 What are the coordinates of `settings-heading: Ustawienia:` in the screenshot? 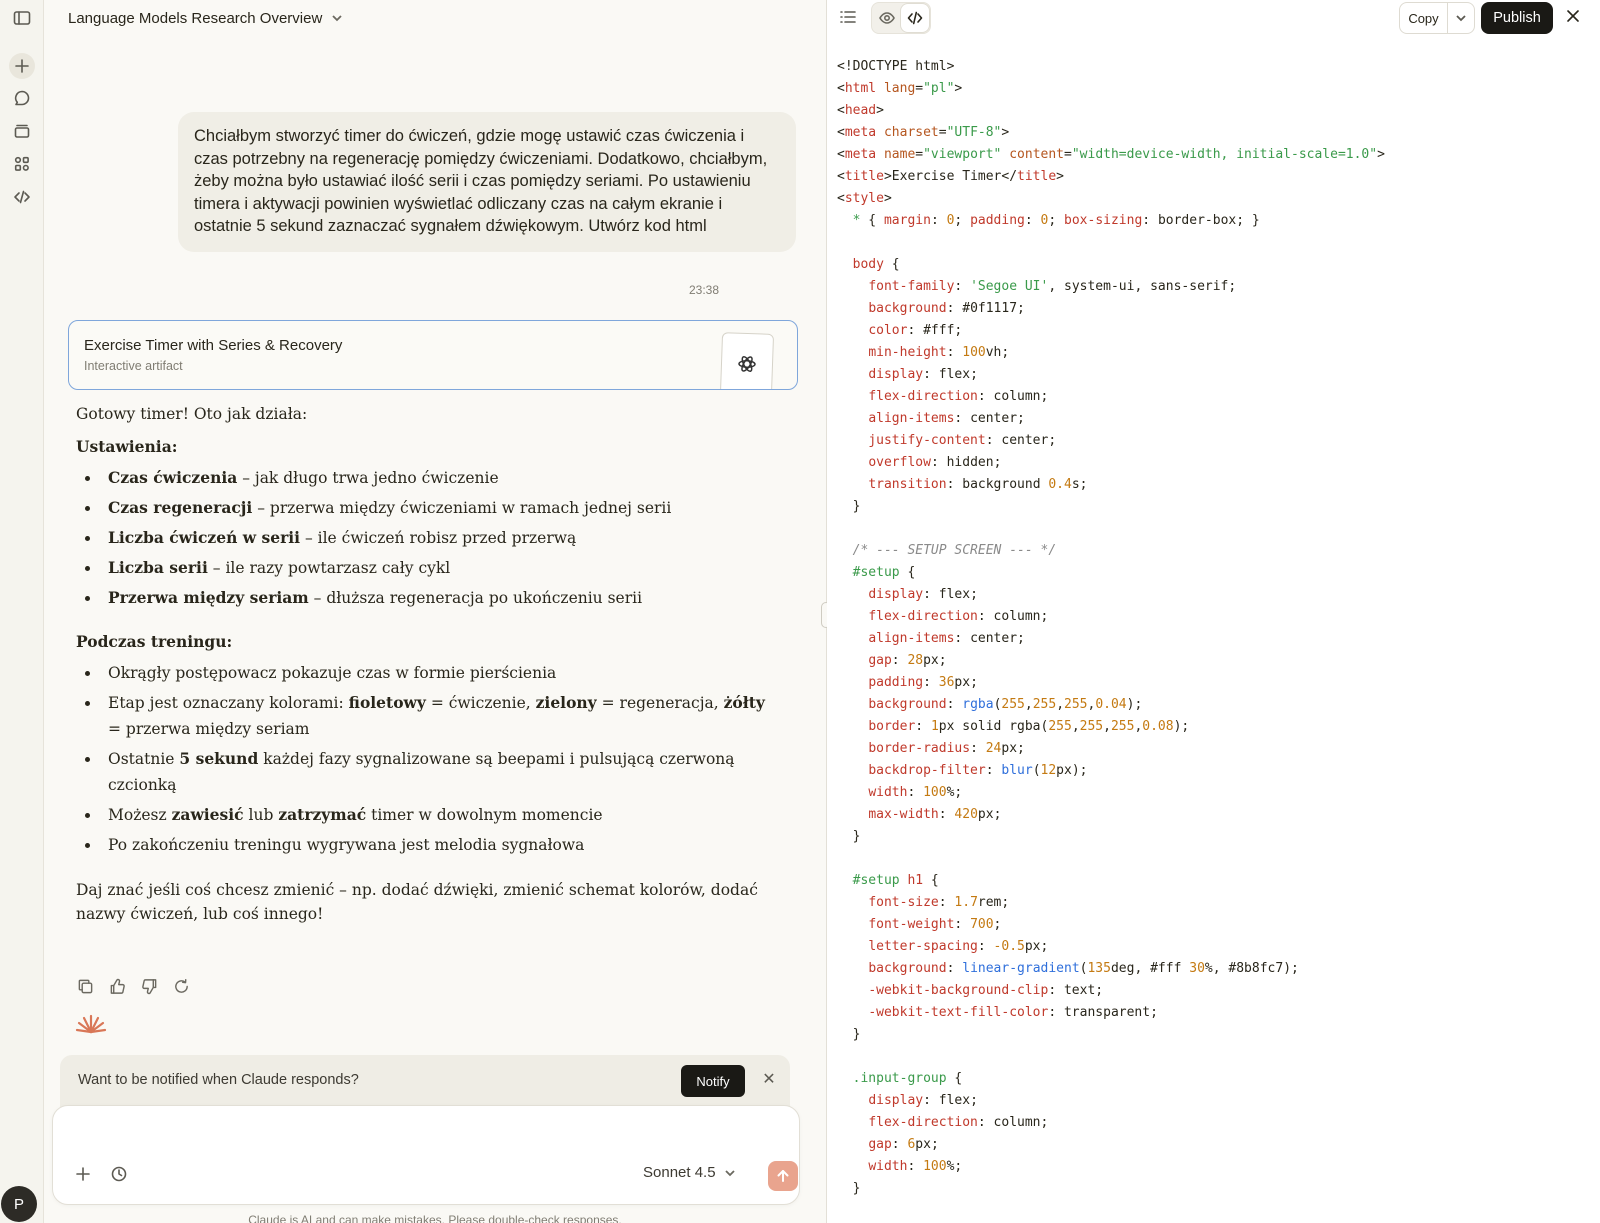 It's located at (127, 446).